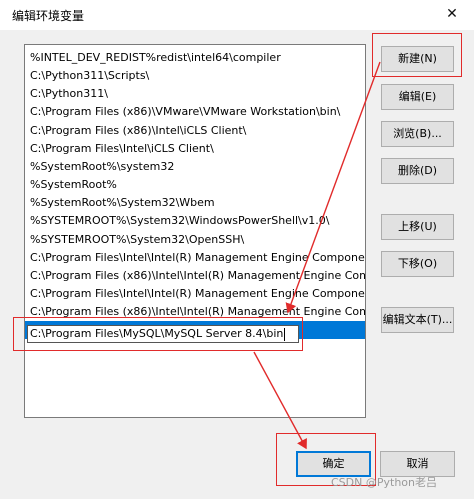 This screenshot has height=499, width=474. I want to click on list-item: %SystemRoot%\system32, so click(195, 167).